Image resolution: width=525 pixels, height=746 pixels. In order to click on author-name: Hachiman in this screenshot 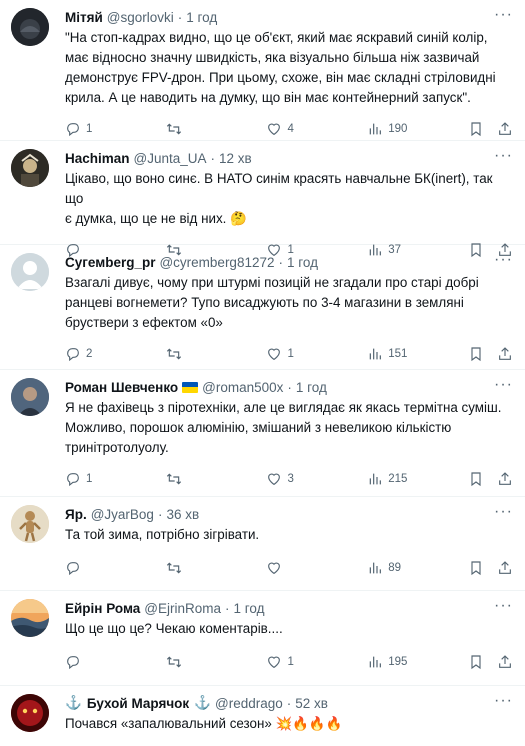, I will do `click(97, 158)`.